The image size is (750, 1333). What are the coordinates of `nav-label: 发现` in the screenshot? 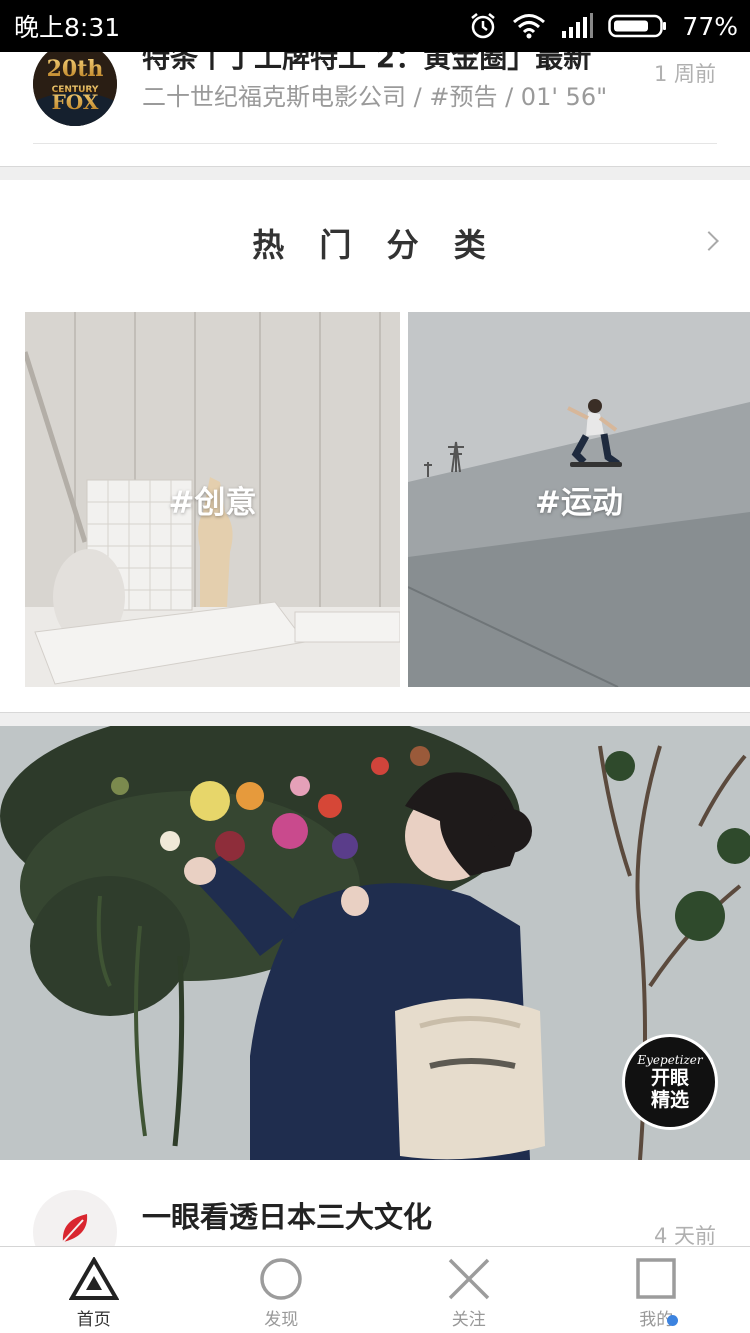 It's located at (281, 1320).